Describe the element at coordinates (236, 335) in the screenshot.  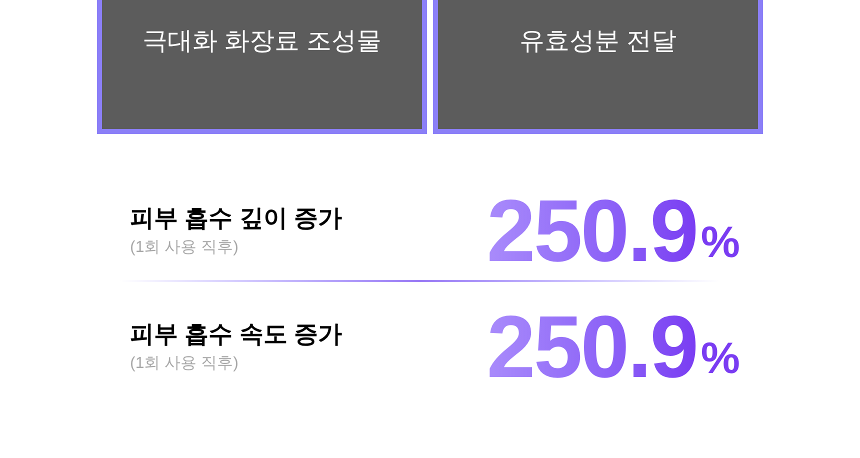
I see `stat-label: 피부 흡수 속도 증가` at that location.